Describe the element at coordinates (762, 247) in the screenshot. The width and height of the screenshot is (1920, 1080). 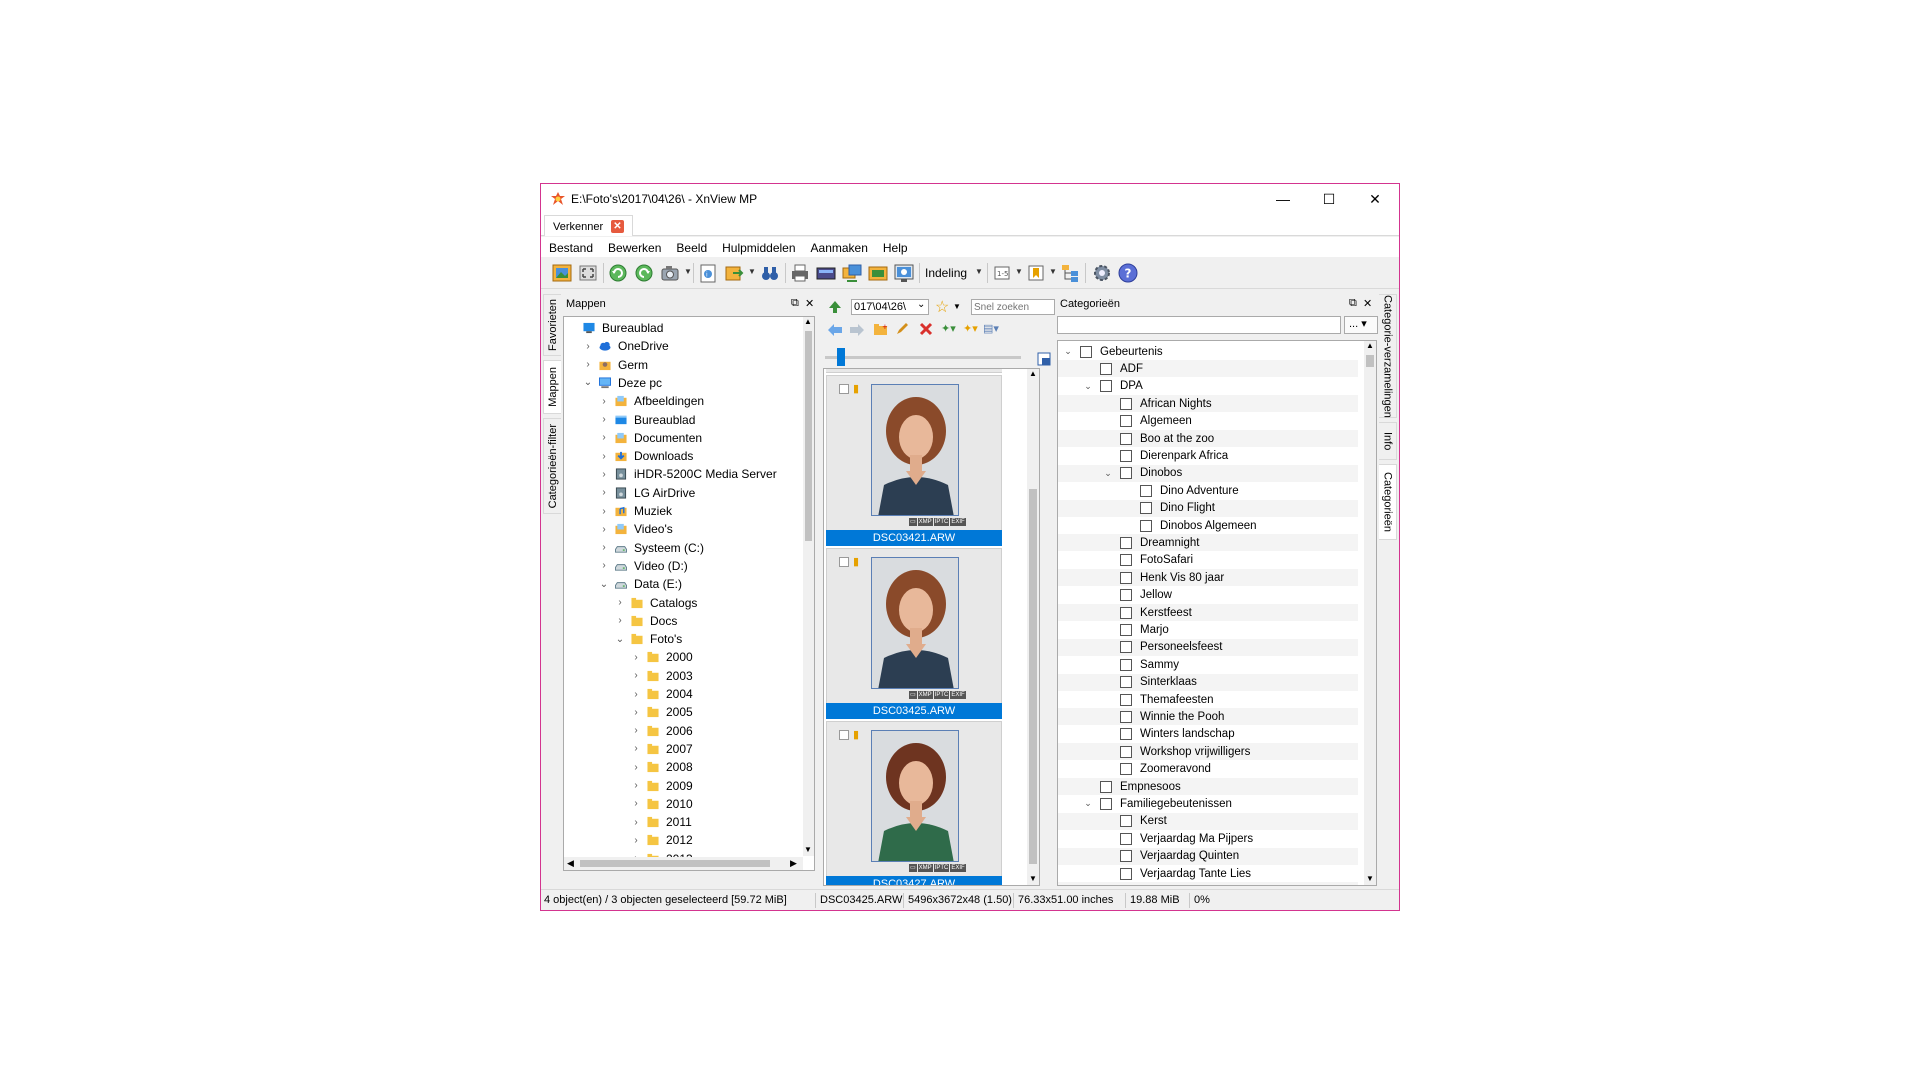
I see `menu-hulpmiddelen: Hulpmiddelen` at that location.